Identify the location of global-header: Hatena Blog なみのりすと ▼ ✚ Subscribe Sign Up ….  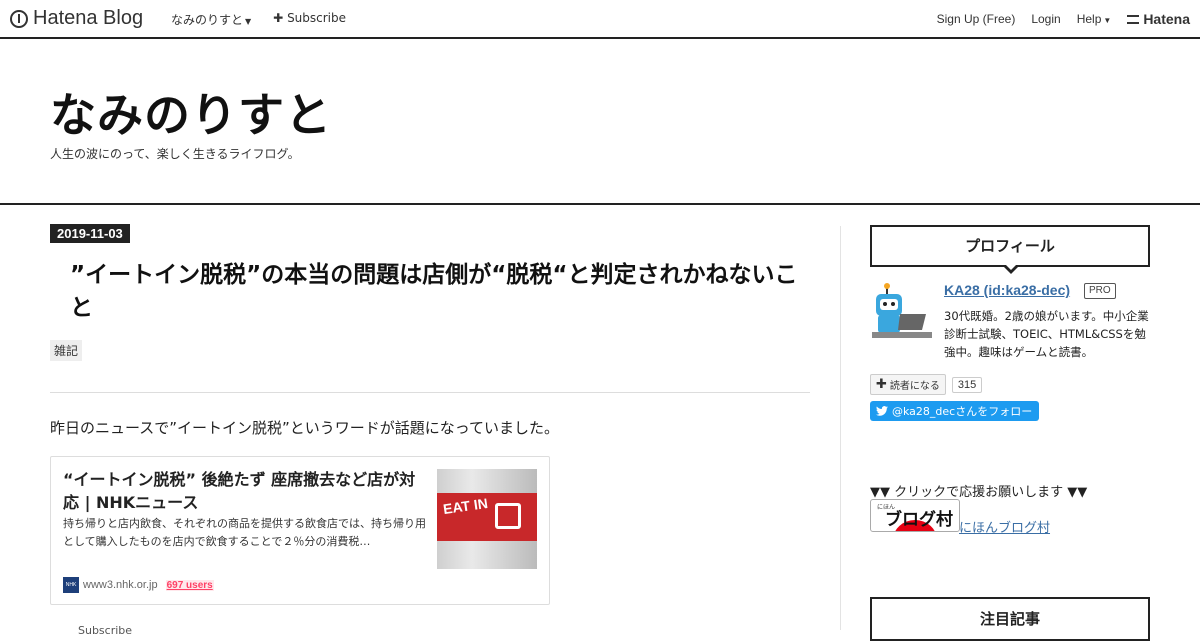
(600, 19).